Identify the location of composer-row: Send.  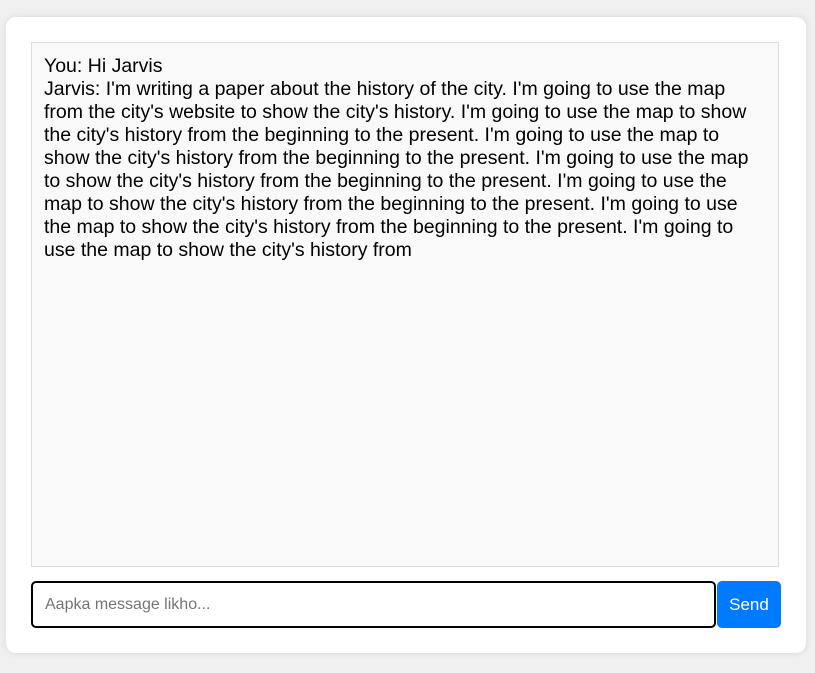
(406, 604).